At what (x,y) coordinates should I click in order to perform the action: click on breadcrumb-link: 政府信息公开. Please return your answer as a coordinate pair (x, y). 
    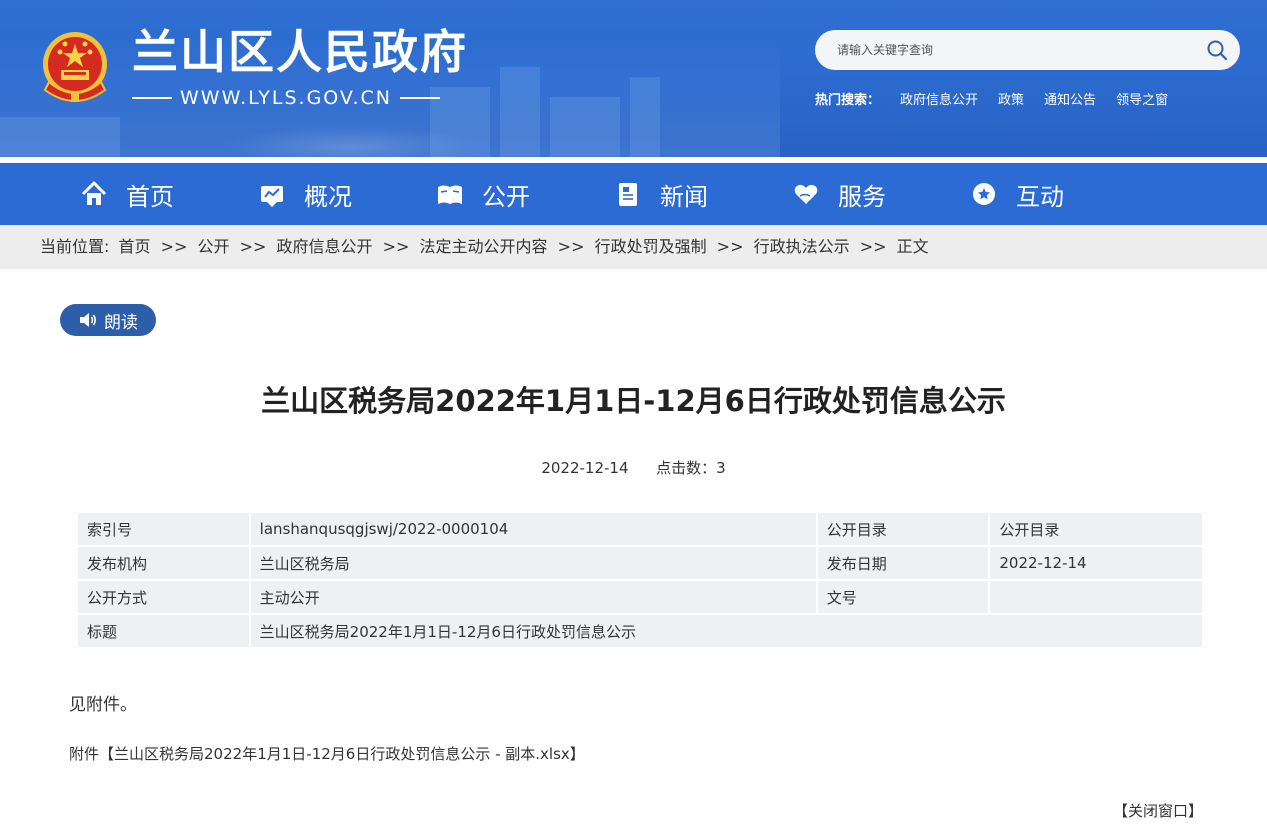
    Looking at the image, I should click on (325, 246).